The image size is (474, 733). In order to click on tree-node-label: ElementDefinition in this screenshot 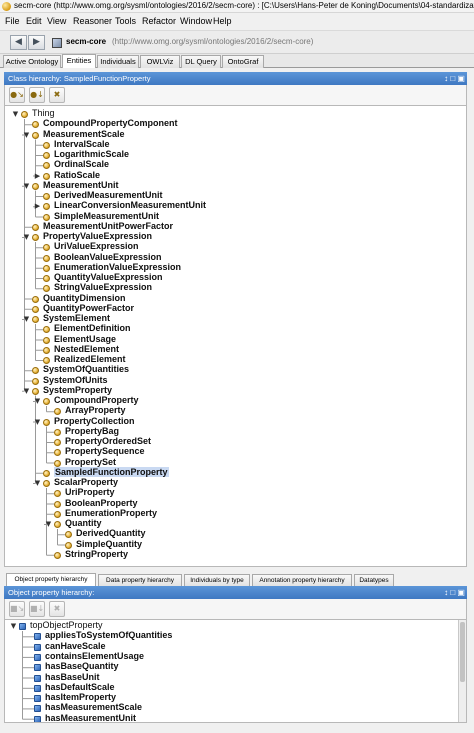, I will do `click(92, 328)`.